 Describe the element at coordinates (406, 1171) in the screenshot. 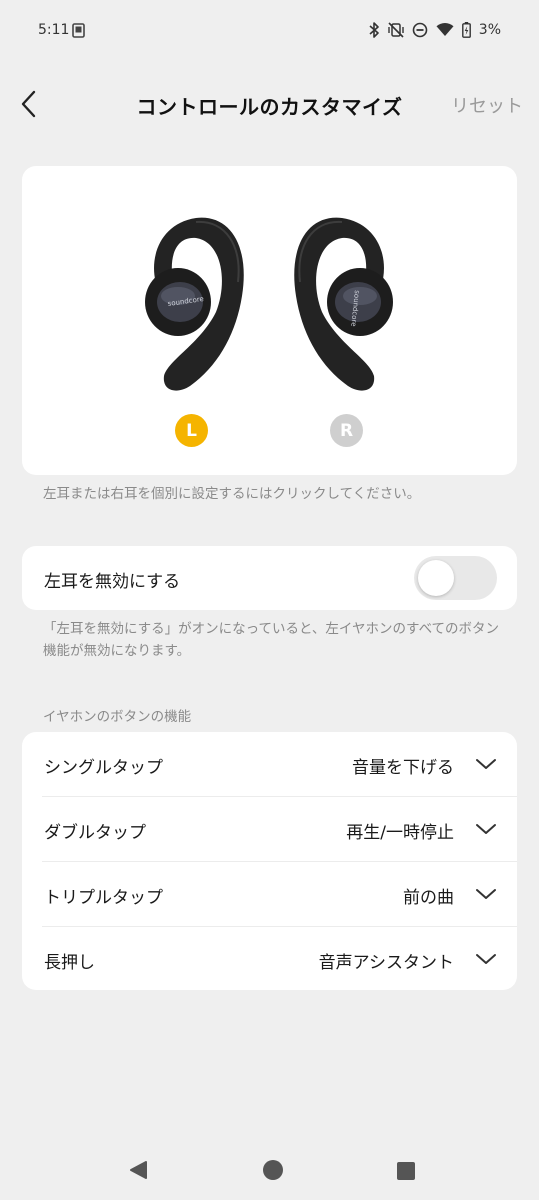

I see `nav-recents-icon` at that location.